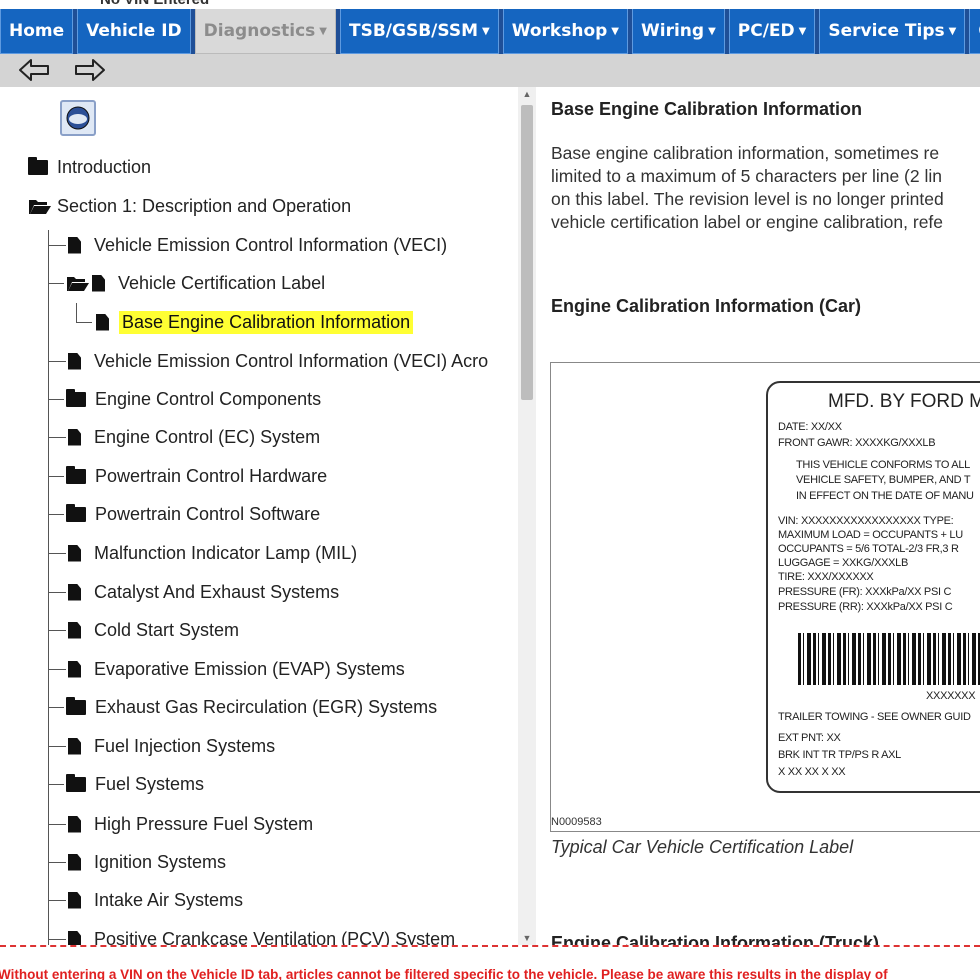  I want to click on tab-label: Vehicle ID, so click(134, 31).